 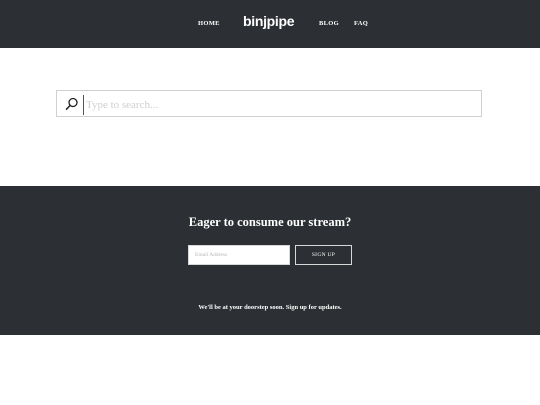 I want to click on signup-button: SIGN UP, so click(x=323, y=255).